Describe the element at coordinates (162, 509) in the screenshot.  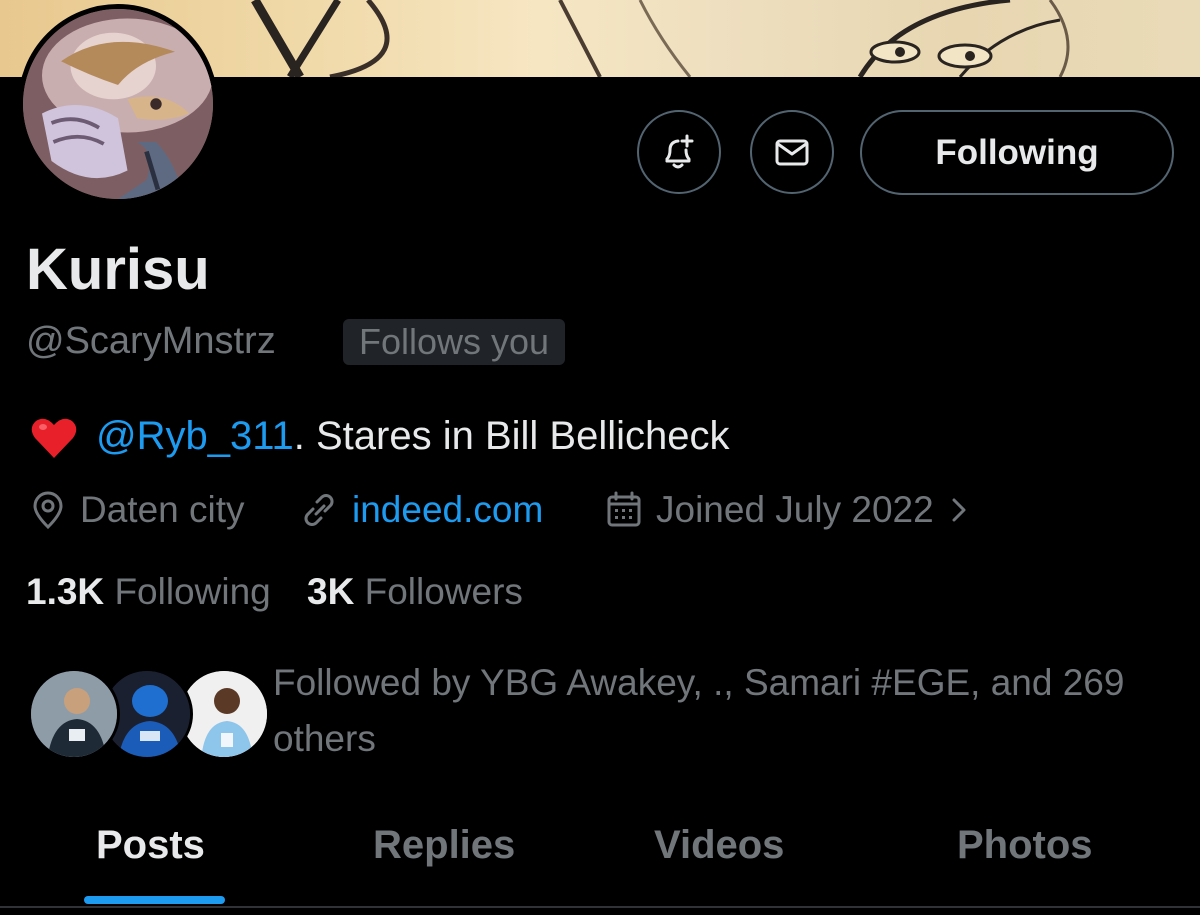
I see `location-text: Daten city` at that location.